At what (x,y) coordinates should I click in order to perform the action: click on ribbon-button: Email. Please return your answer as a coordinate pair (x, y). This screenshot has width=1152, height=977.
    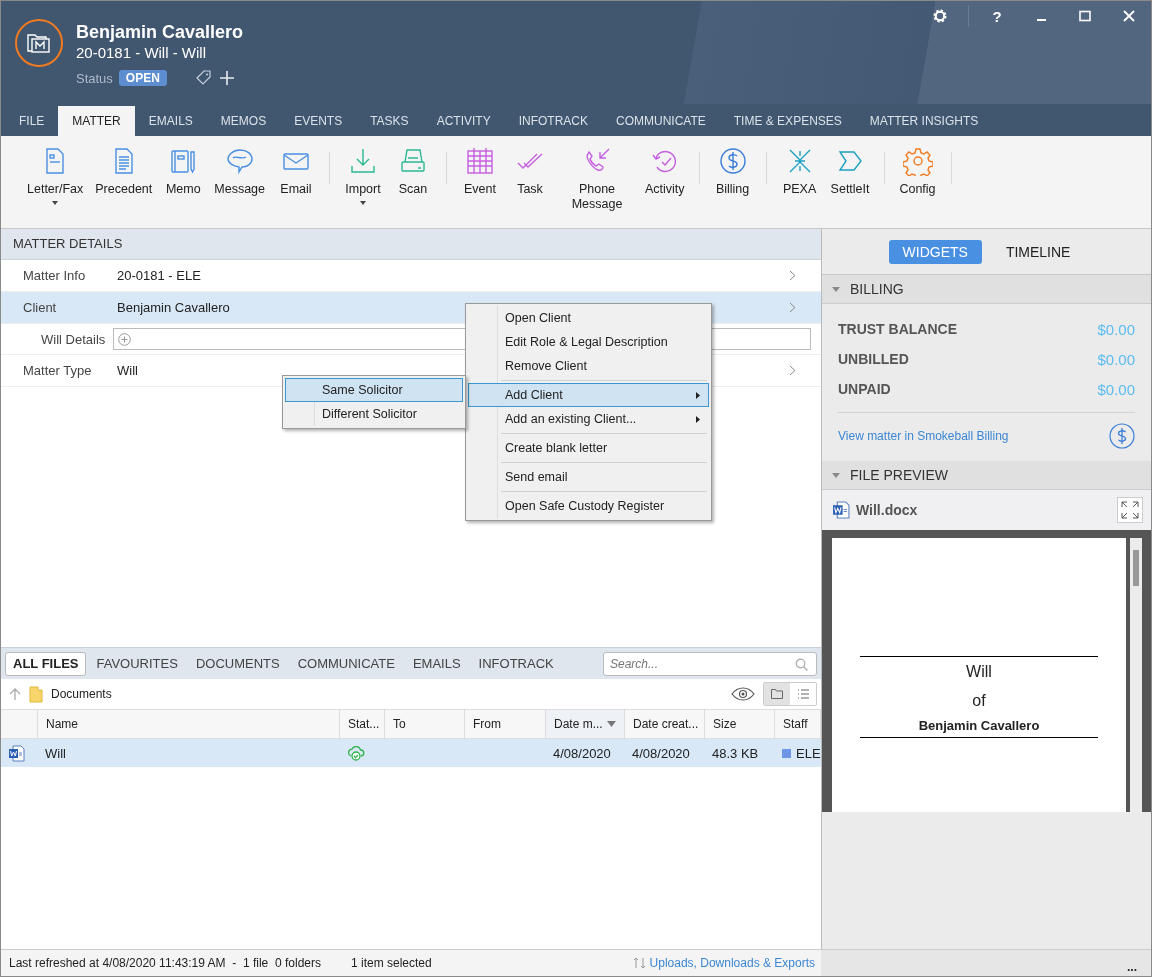
    Looking at the image, I should click on (296, 171).